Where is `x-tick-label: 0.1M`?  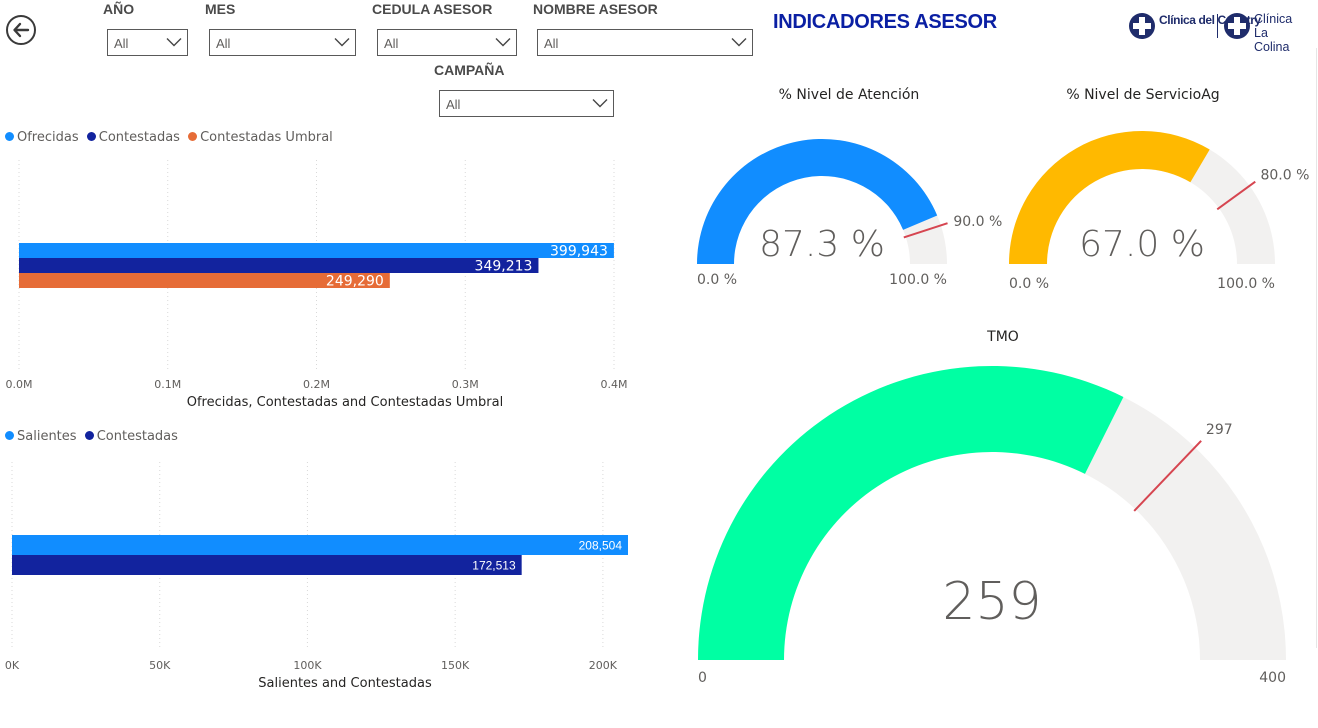
x-tick-label: 0.1M is located at coordinates (167, 384).